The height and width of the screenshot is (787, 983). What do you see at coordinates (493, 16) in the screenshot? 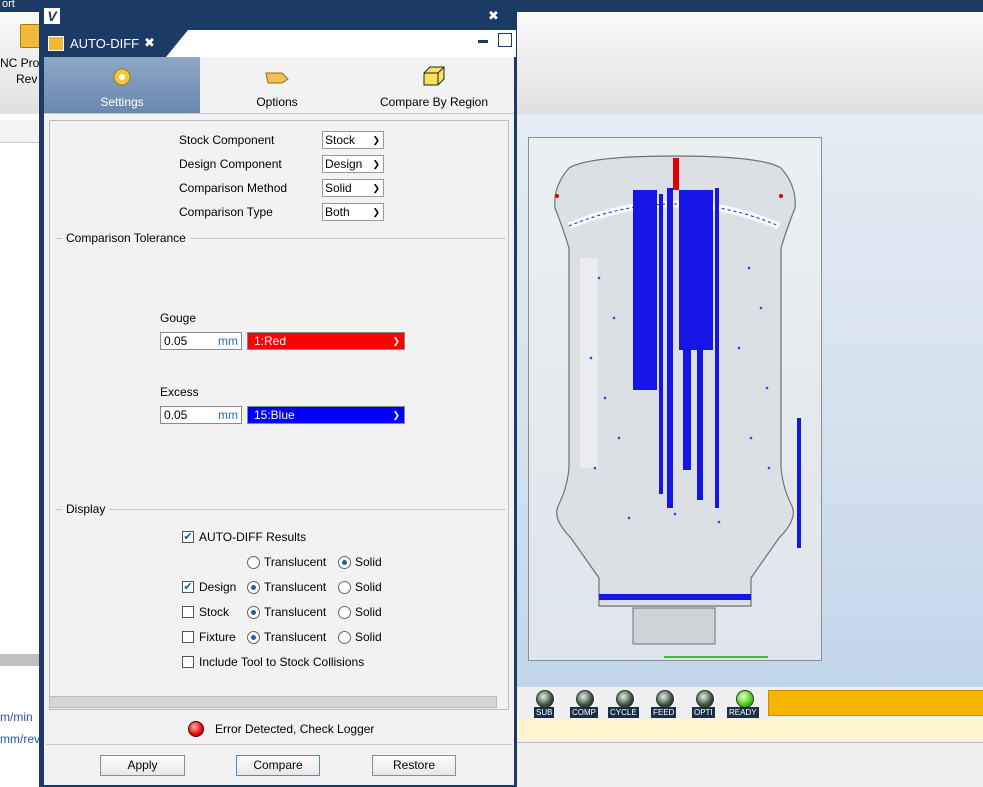
I see `dialog-close-button: ✖` at bounding box center [493, 16].